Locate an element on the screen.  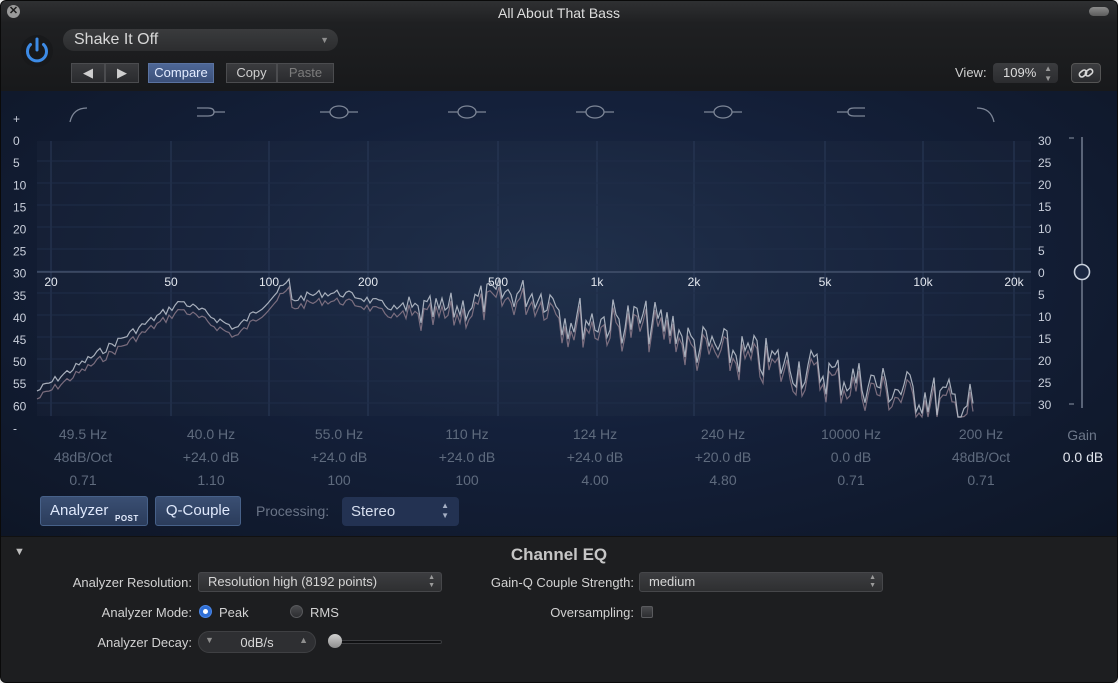
right-axis-tick-label: 10 is located at coordinates (1045, 317).